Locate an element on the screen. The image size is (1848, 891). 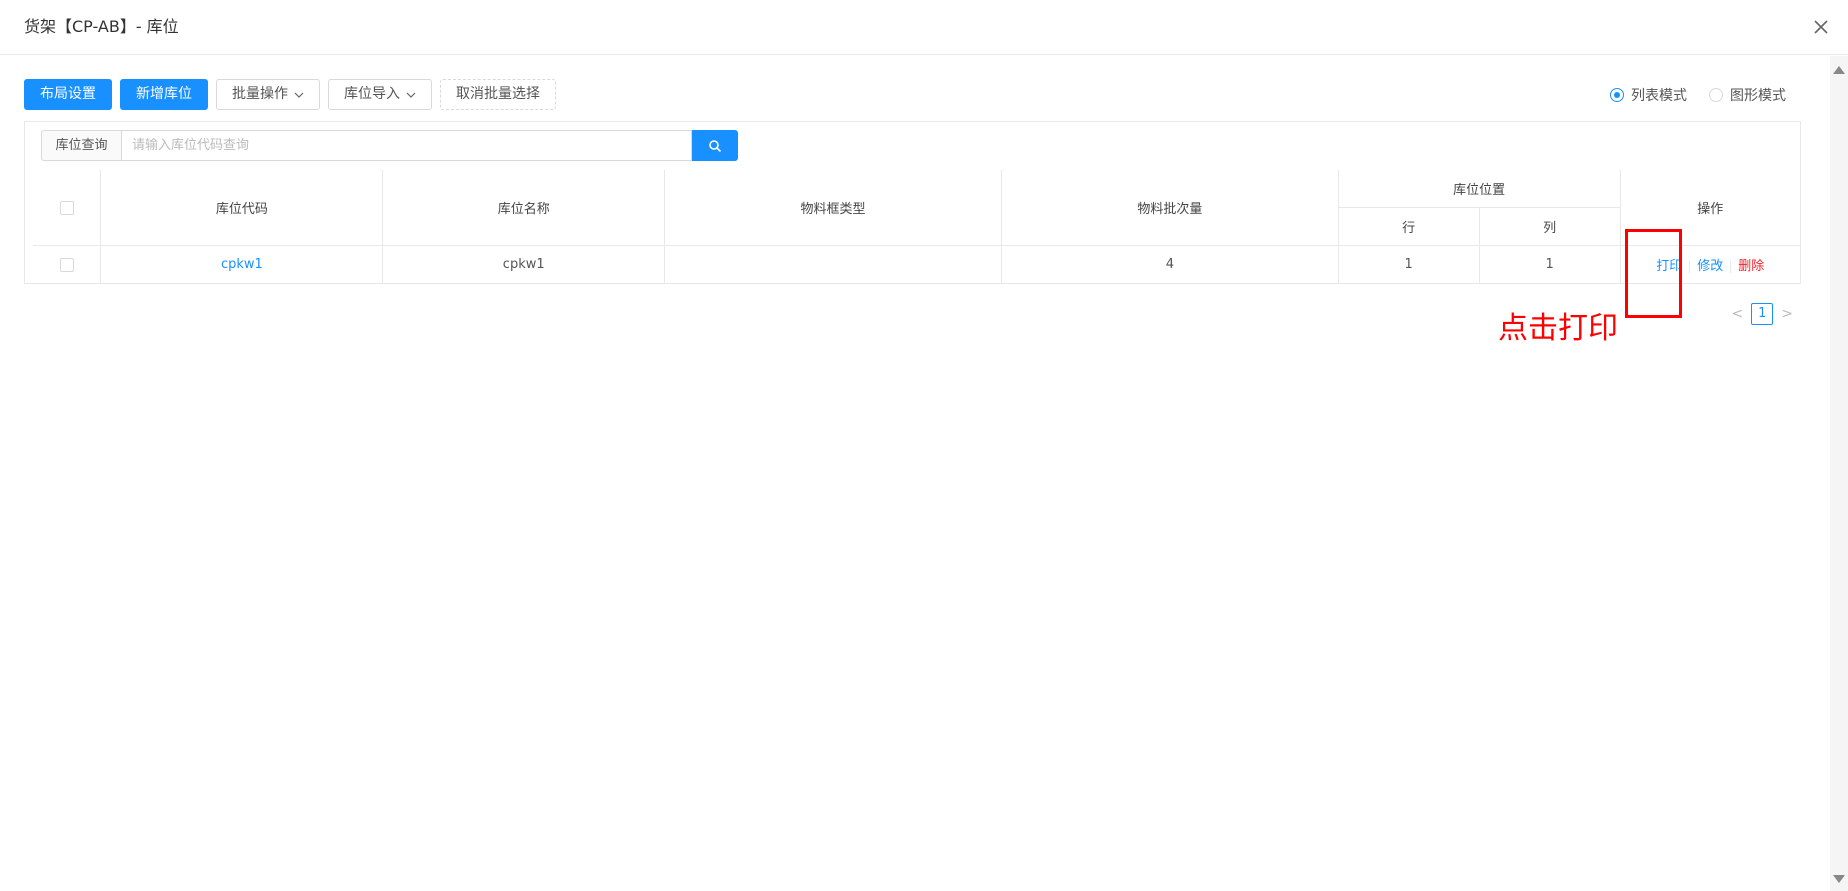
graphic-mode-radio is located at coordinates (1716, 95).